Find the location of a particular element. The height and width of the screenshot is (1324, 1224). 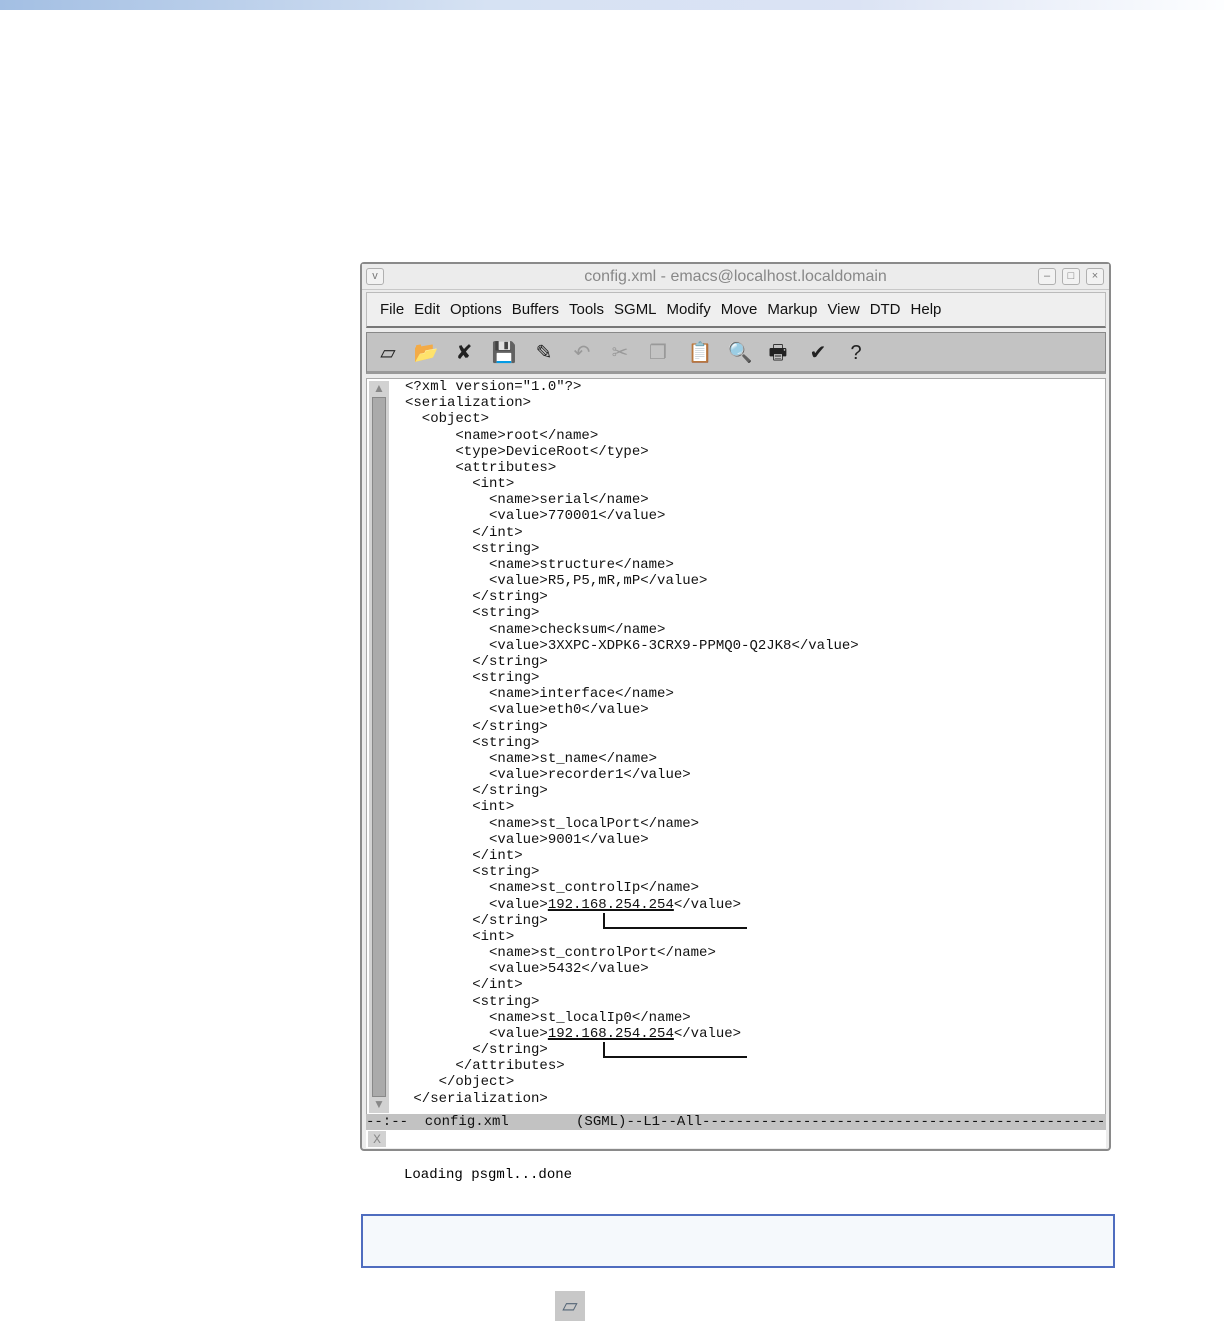

code-line: <name>checksum</name> is located at coordinates (632, 630).